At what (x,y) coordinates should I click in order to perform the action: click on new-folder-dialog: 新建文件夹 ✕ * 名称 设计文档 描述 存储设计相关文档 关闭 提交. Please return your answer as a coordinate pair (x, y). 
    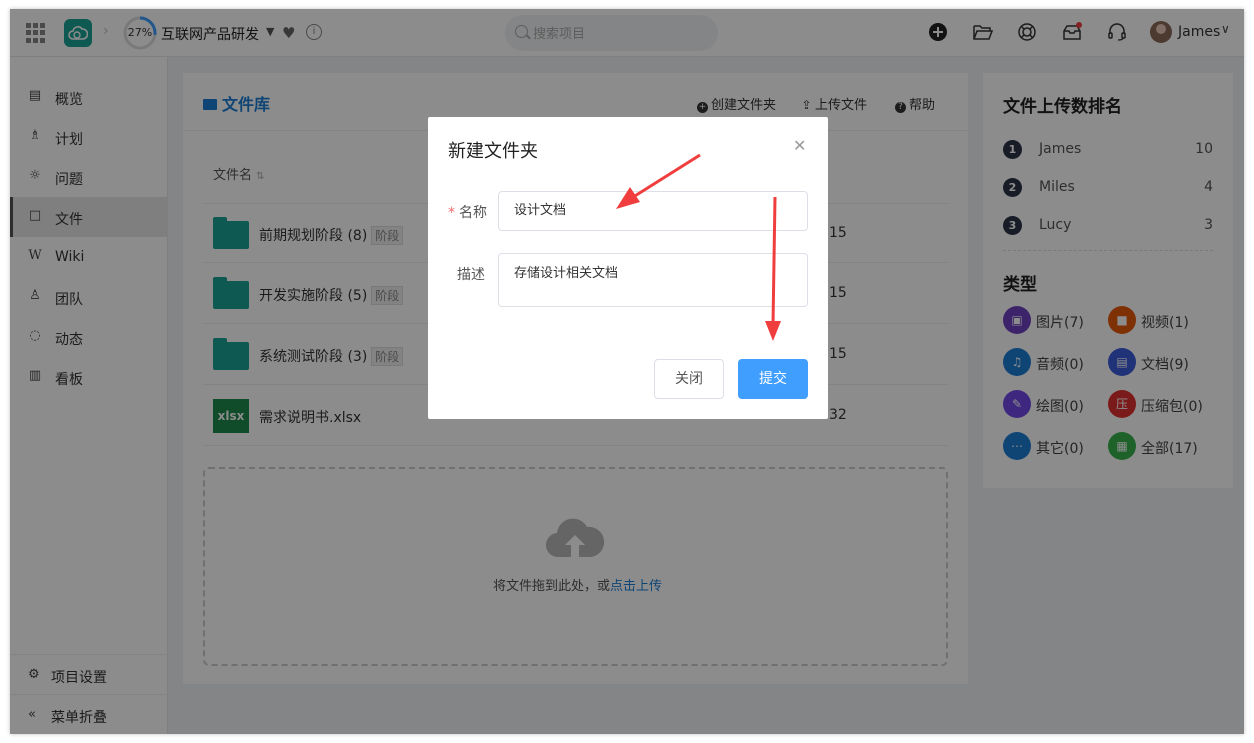
    Looking at the image, I should click on (628, 268).